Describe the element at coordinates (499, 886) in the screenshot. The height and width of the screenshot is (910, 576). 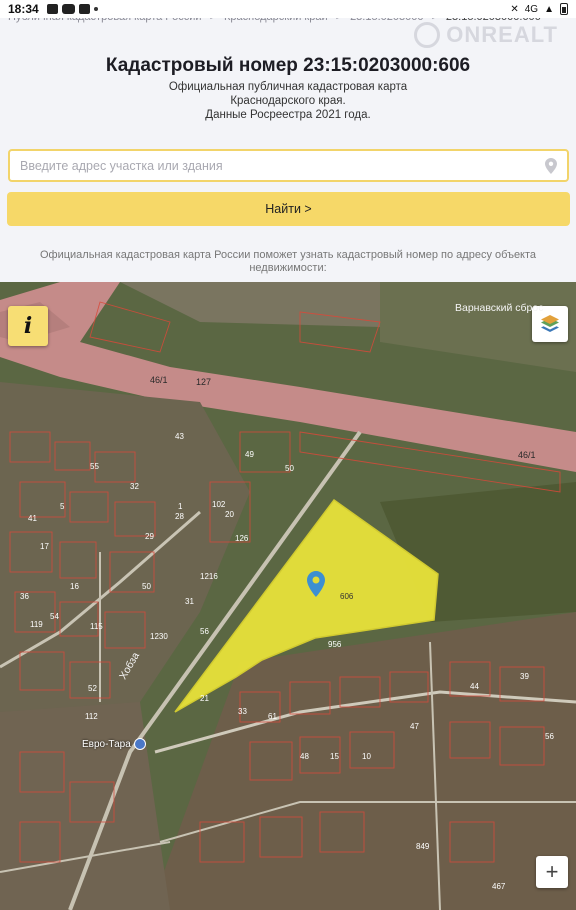
I see `parcel-label: 467` at that location.